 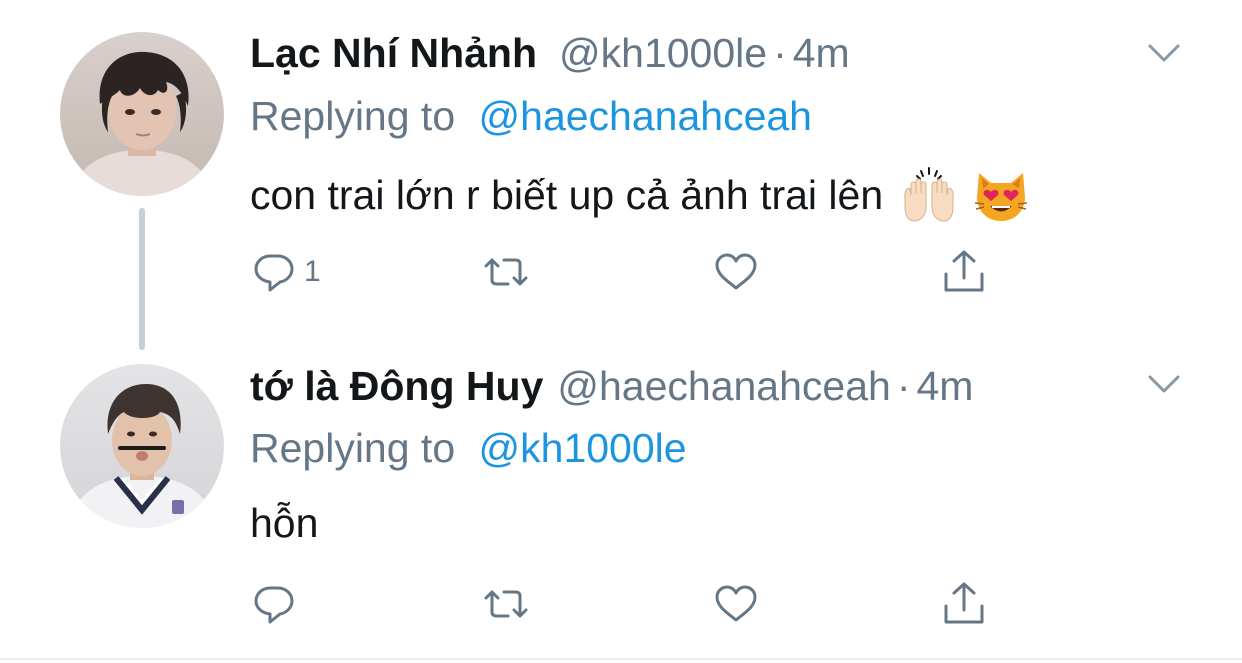 What do you see at coordinates (550, 53) in the screenshot?
I see `tweet-header: Lạc Nhí Nhảnh @kh1000le · 4m` at bounding box center [550, 53].